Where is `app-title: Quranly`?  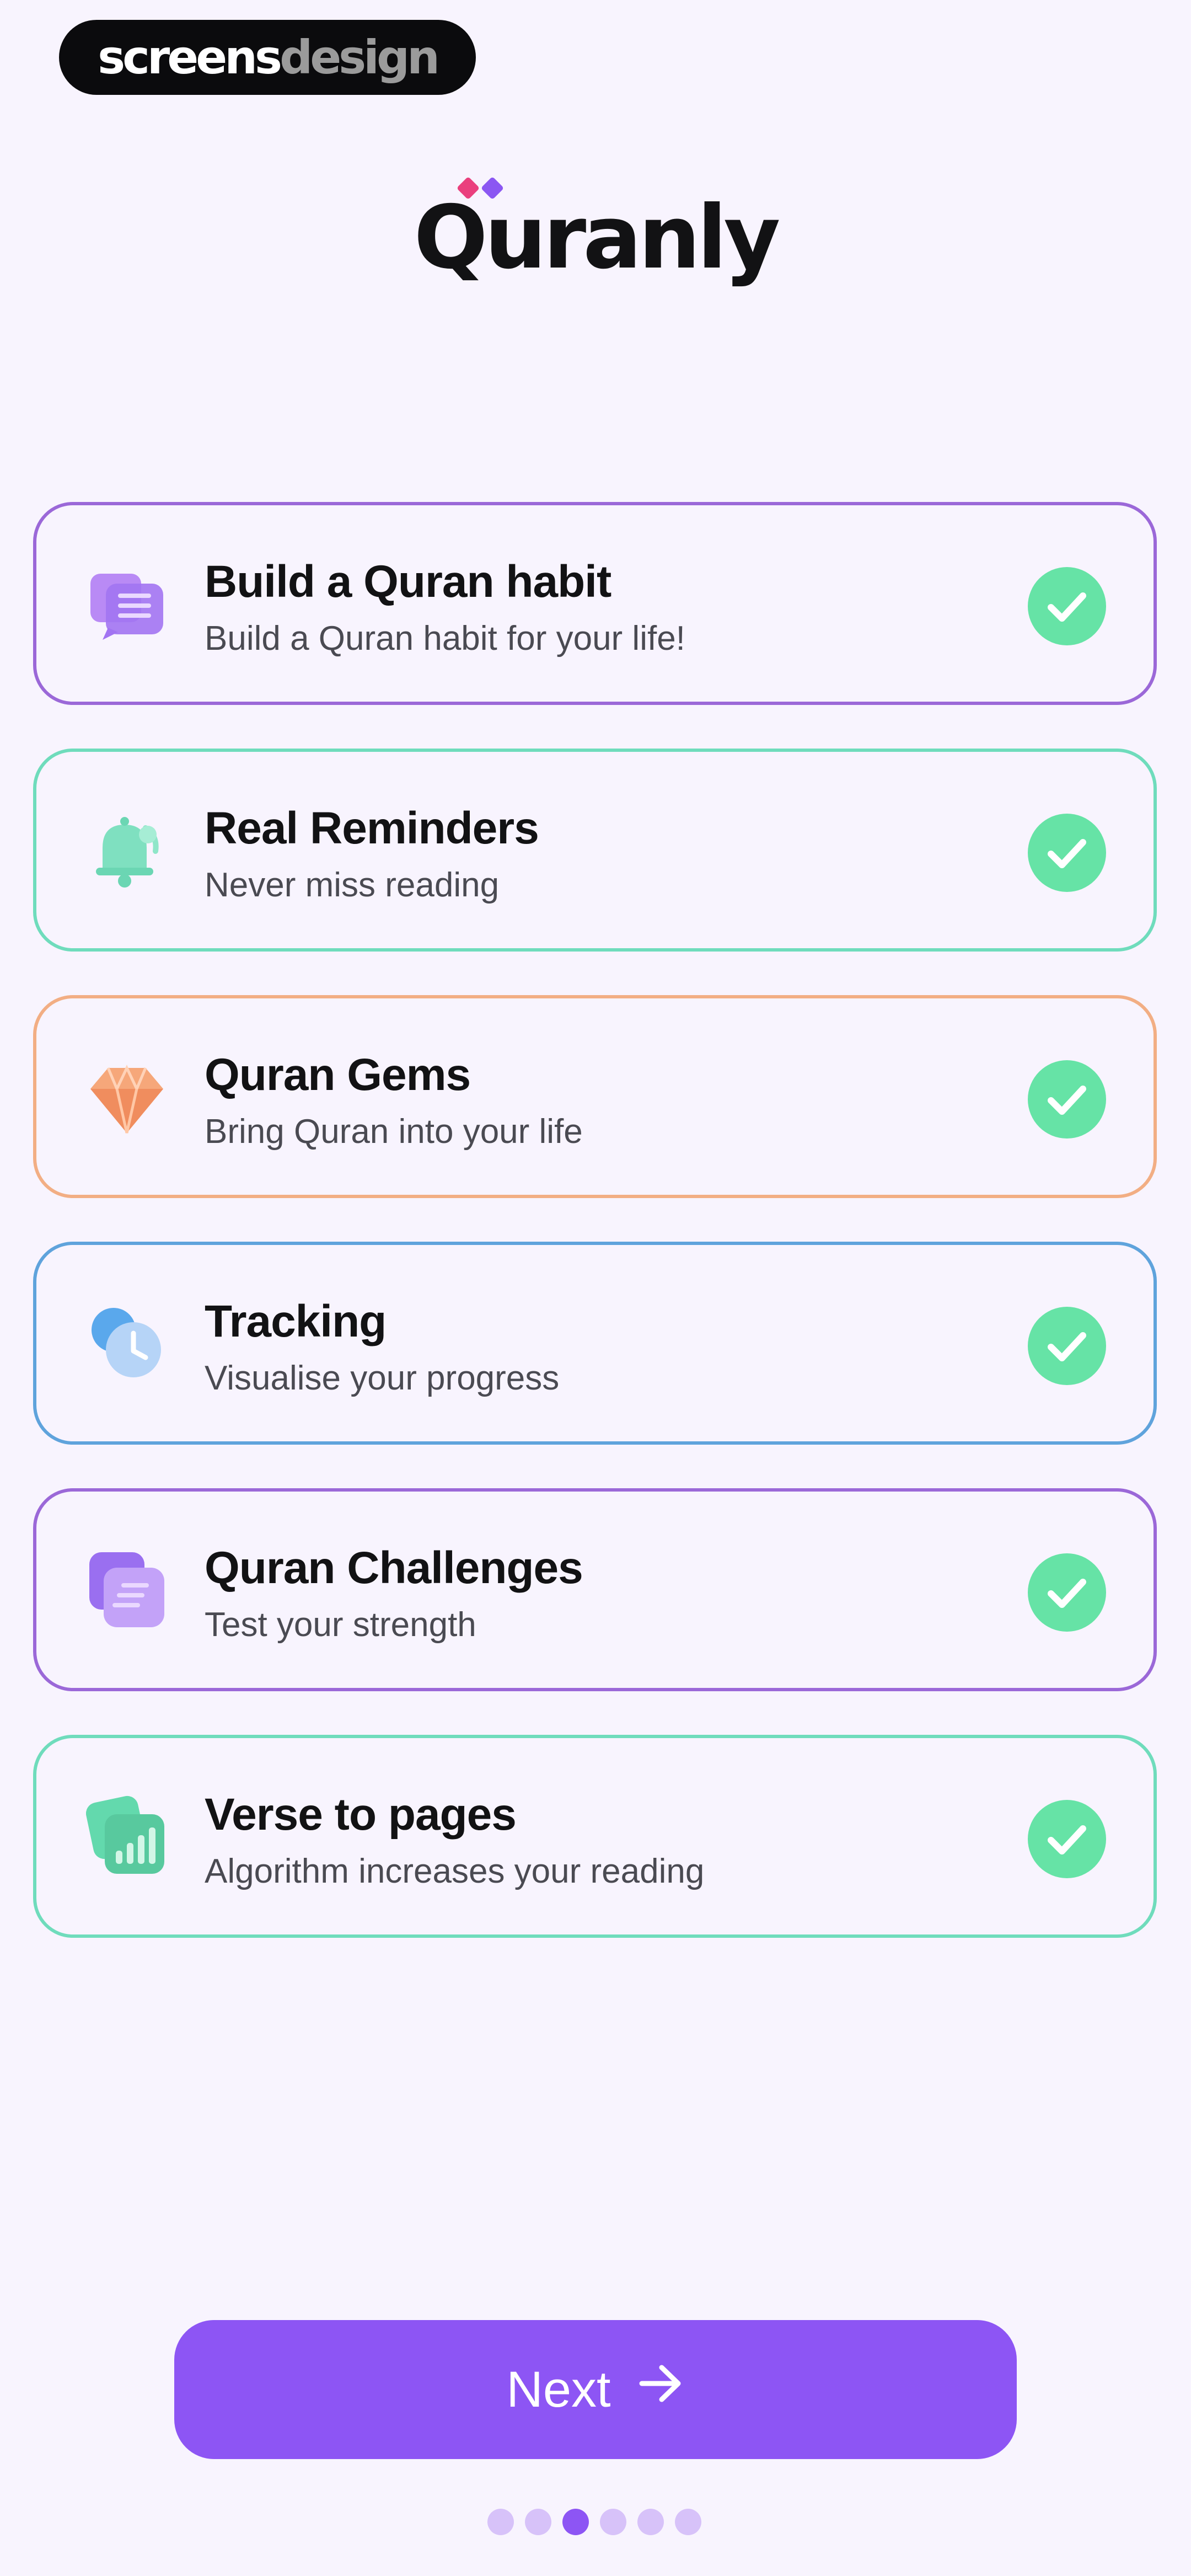 app-title: Quranly is located at coordinates (597, 237).